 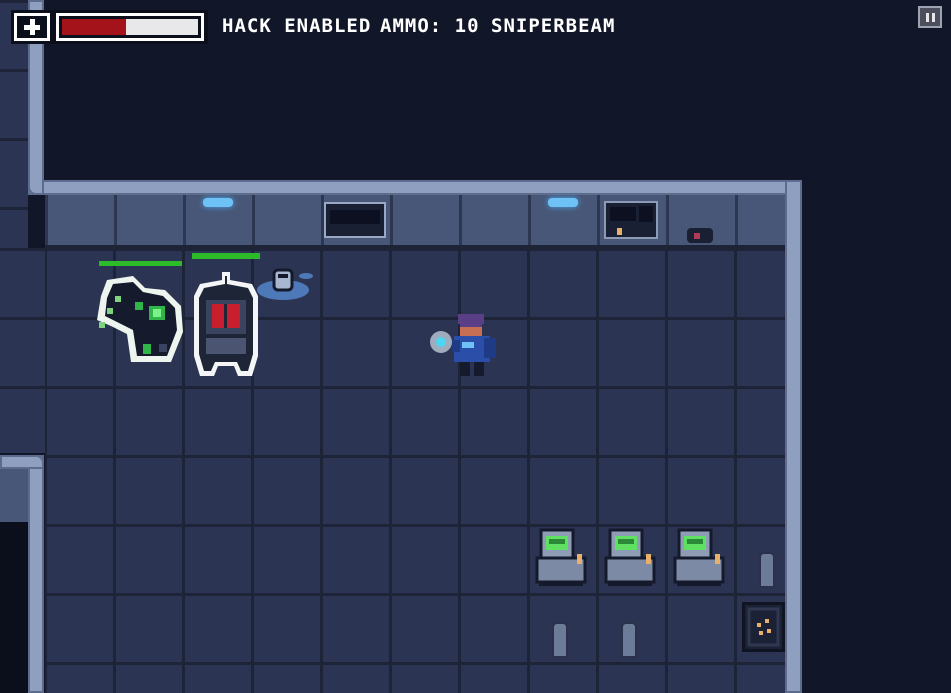 What do you see at coordinates (415, 221) in the screenshot?
I see `back-wall` at bounding box center [415, 221].